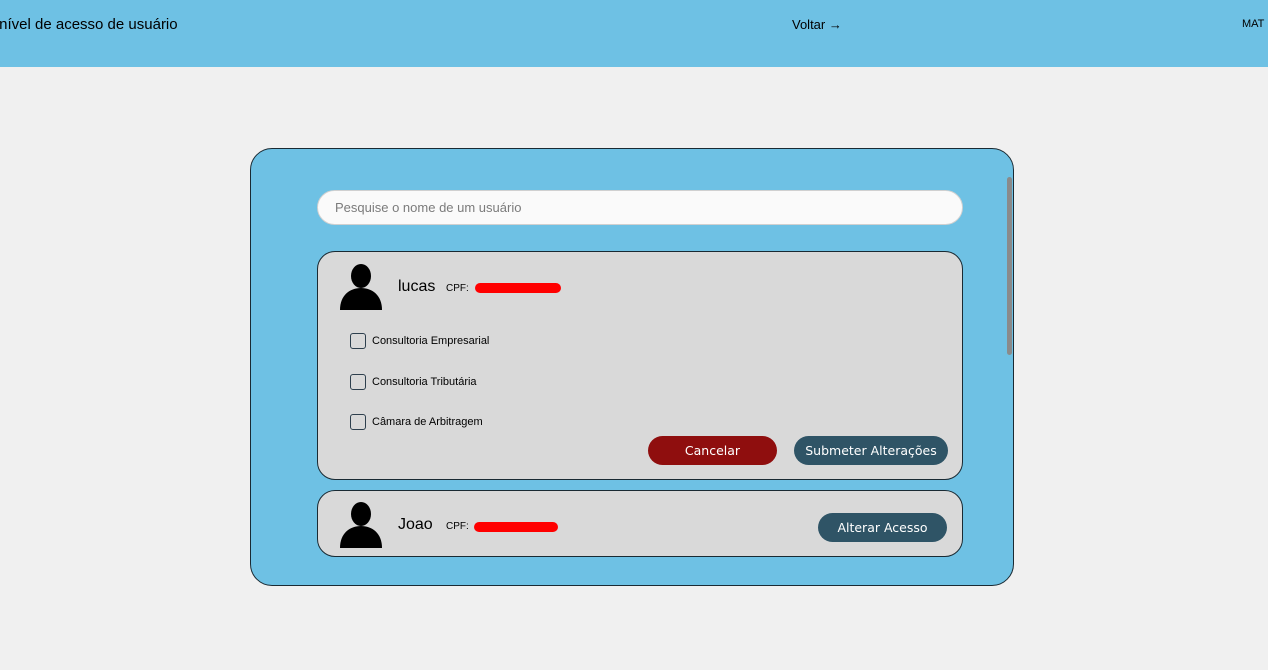 This screenshot has width=1268, height=670. I want to click on alter-access-button: Alterar Acesso, so click(882, 527).